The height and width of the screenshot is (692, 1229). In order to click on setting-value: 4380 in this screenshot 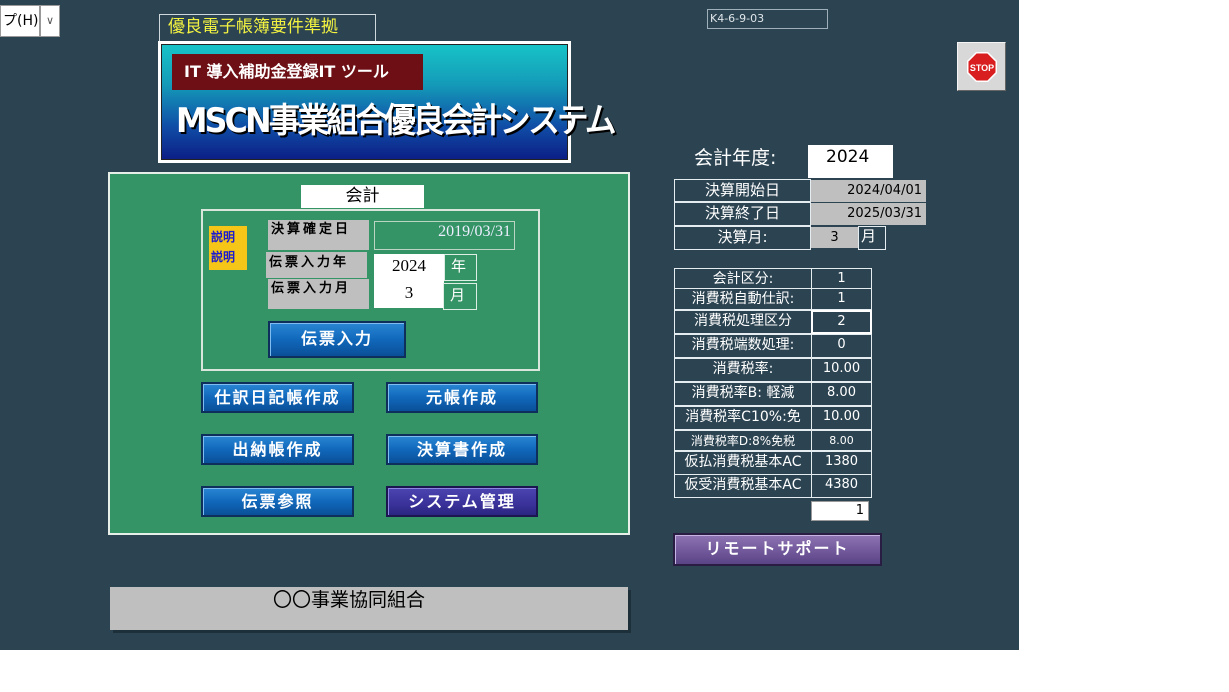, I will do `click(841, 486)`.